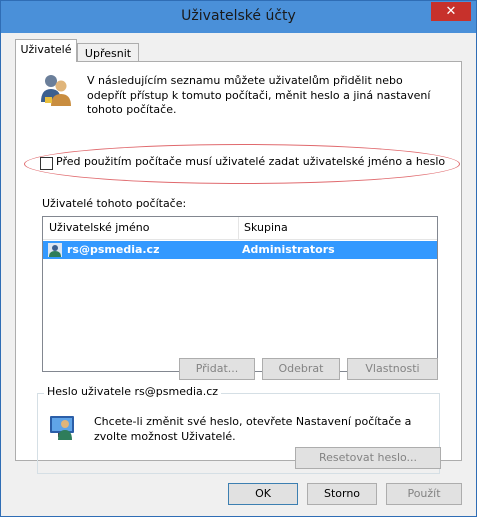 The height and width of the screenshot is (517, 477). I want to click on ok-button-label: OK, so click(263, 493).